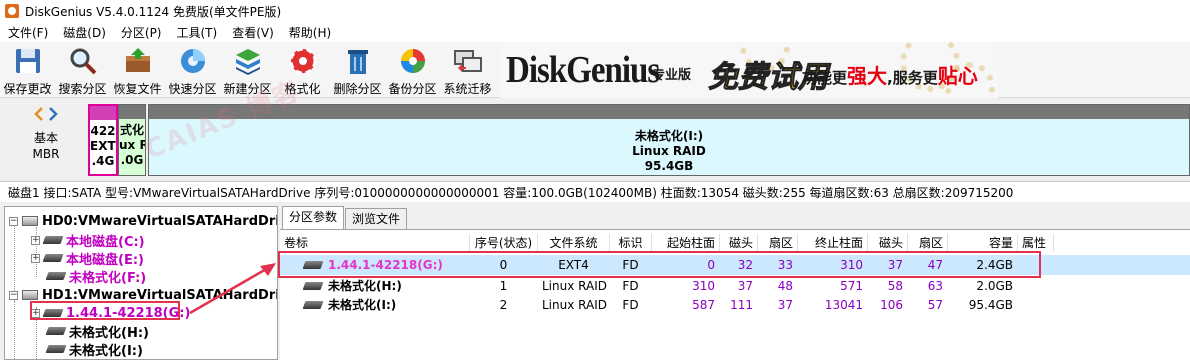  I want to click on partition-block-g: 422 EXT4 .4G, so click(103, 140).